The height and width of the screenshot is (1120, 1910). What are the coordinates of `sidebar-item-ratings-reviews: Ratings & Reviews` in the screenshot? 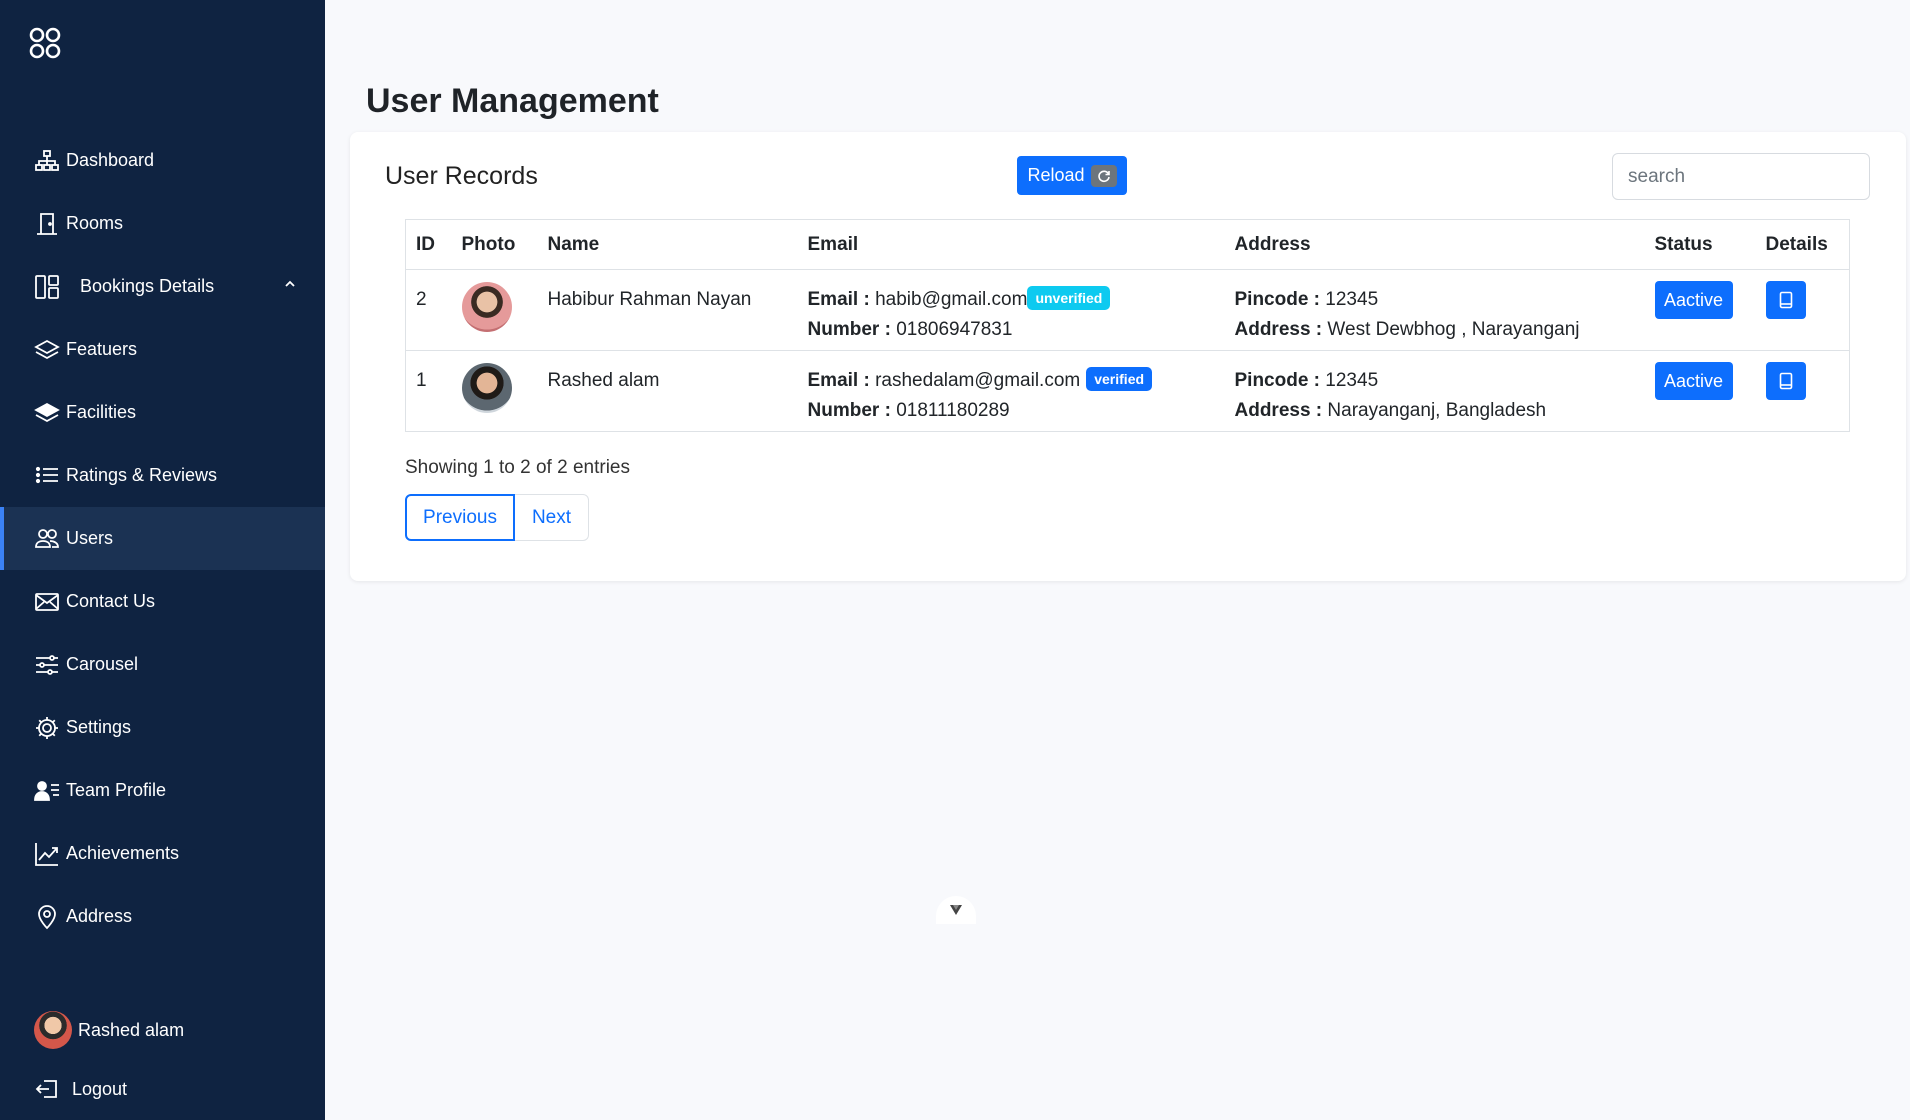 It's located at (162, 475).